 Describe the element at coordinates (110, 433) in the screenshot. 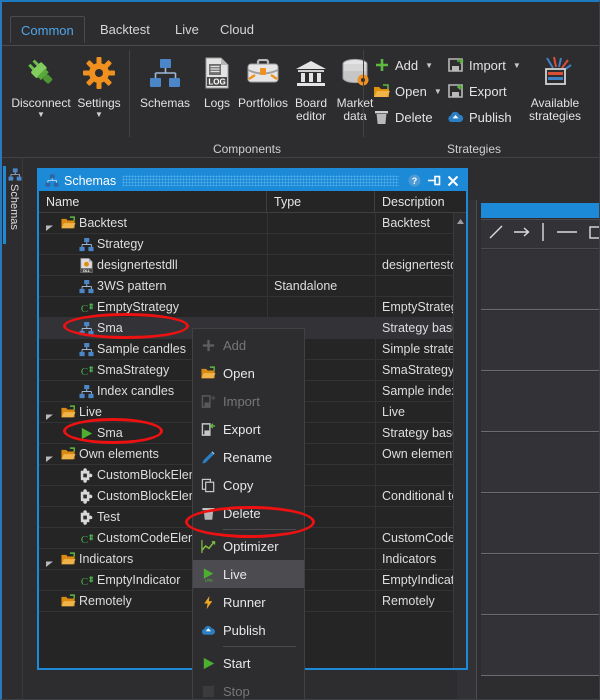

I see `tree-row-name: Sma` at that location.